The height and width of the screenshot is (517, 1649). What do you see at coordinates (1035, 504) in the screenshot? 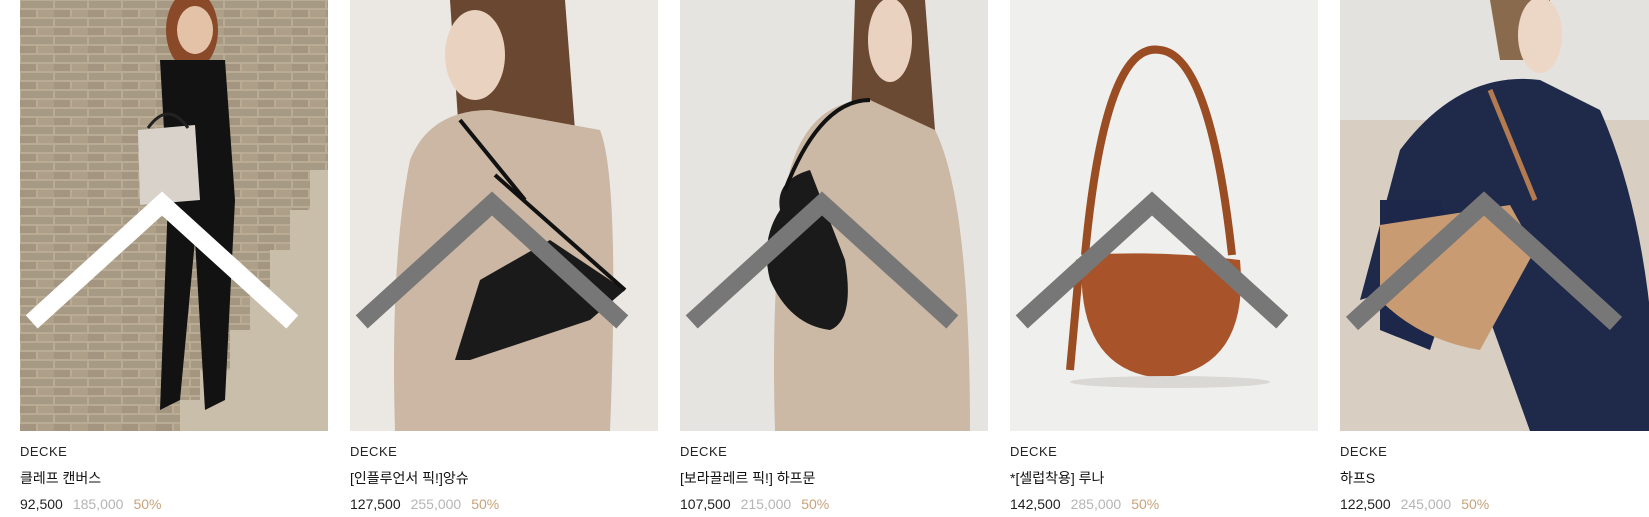
I see `sale-price: 142,500` at bounding box center [1035, 504].